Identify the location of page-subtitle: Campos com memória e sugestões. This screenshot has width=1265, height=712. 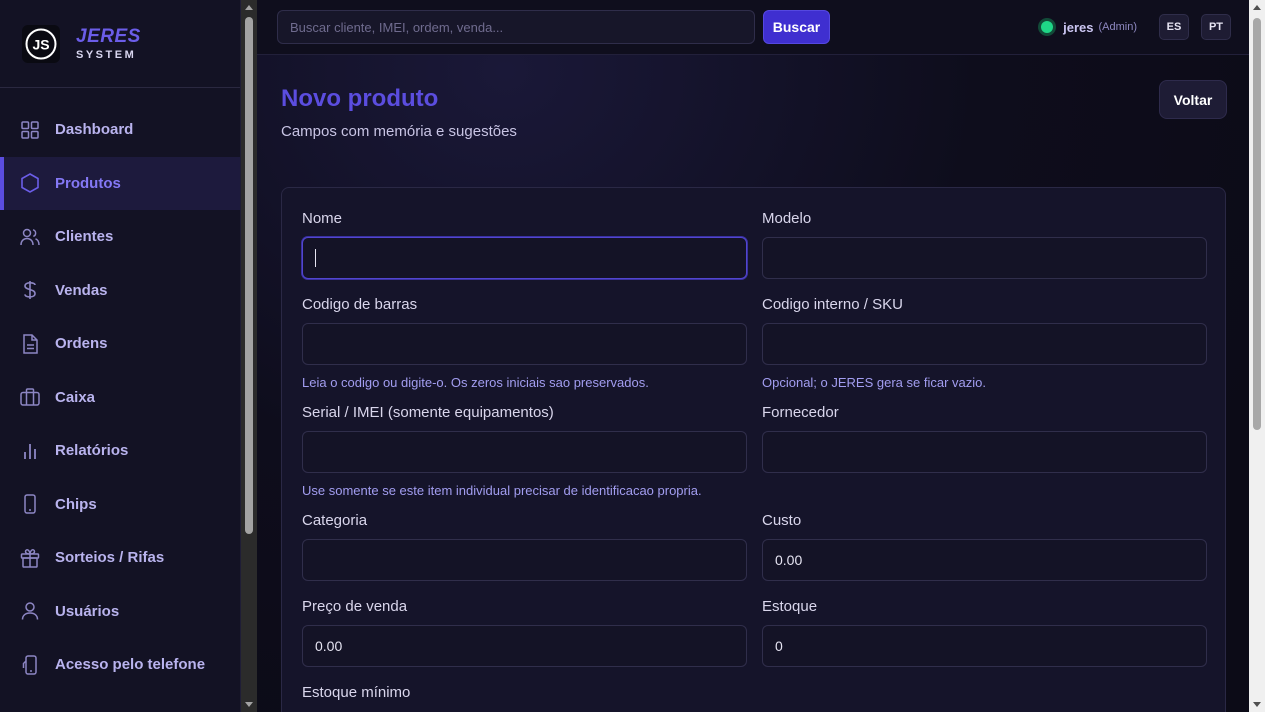
(399, 131).